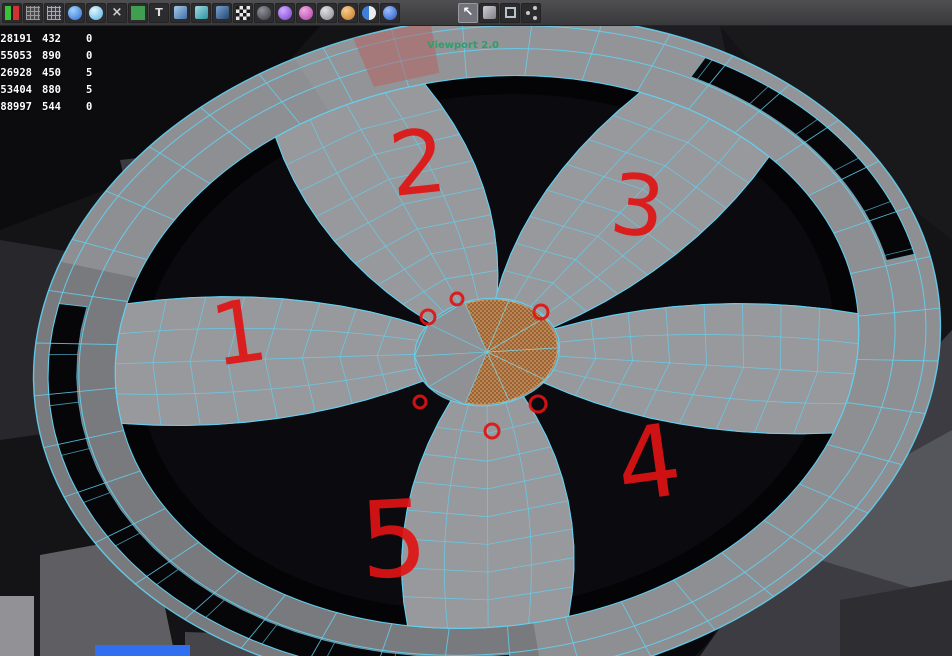 This screenshot has height=656, width=952. Describe the element at coordinates (51, 38) in the screenshot. I see `polycount-value: 432` at that location.